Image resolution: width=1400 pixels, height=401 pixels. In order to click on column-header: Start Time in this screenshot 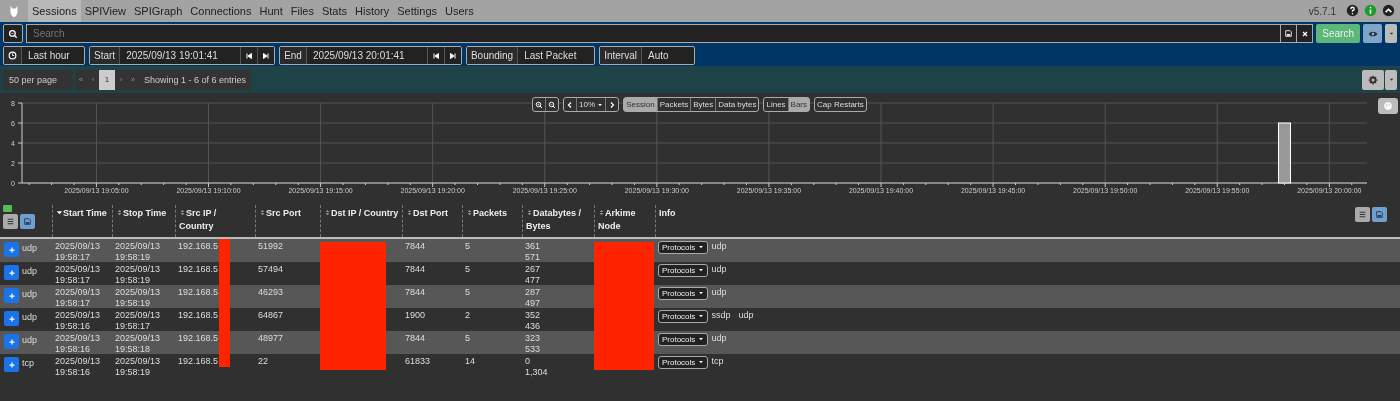, I will do `click(82, 213)`.